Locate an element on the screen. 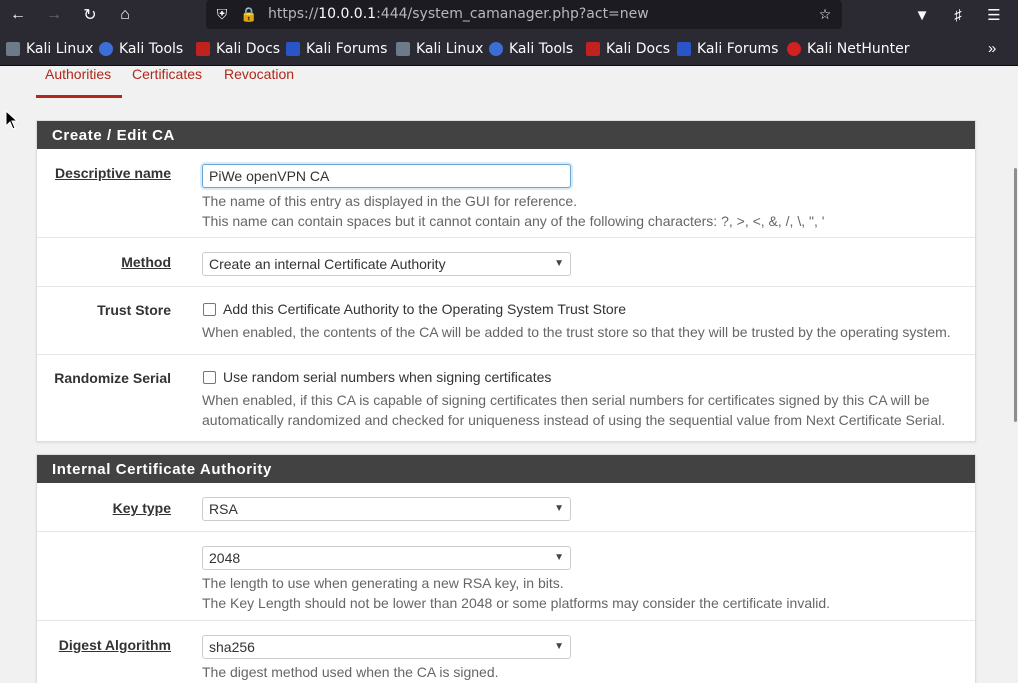 This screenshot has height=683, width=1018. bookmark-kali-tools-2: Kali Tools is located at coordinates (531, 49).